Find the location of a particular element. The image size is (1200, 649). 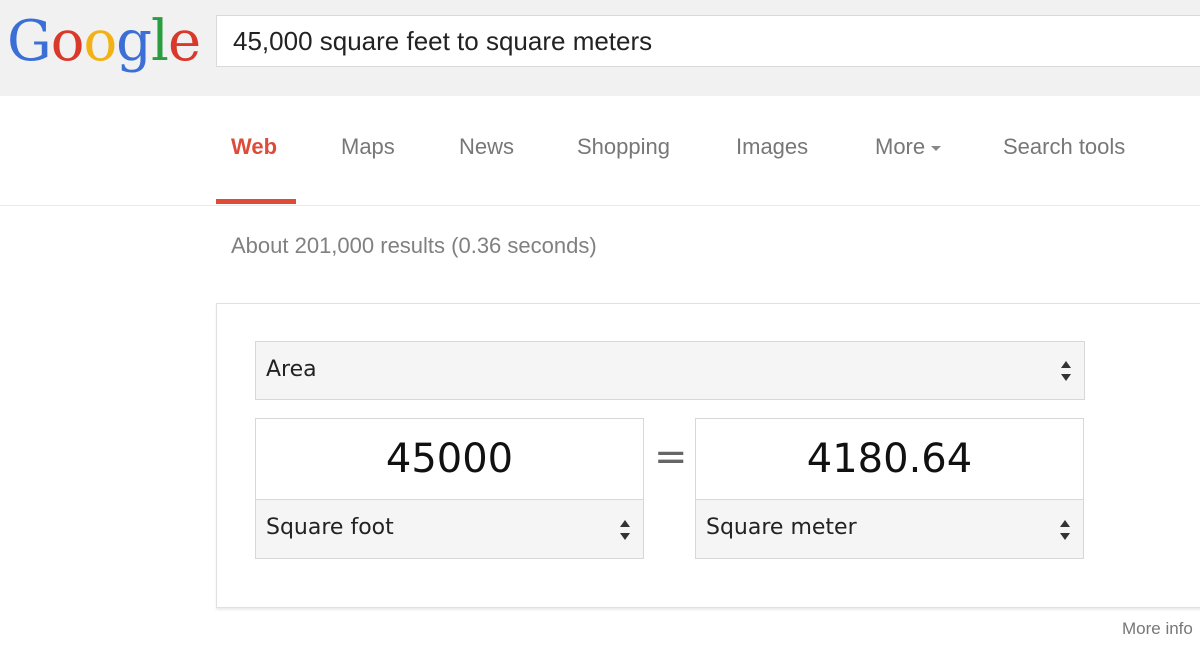

result-stats: About 201,000 results (0.36 seconds) is located at coordinates (414, 245).